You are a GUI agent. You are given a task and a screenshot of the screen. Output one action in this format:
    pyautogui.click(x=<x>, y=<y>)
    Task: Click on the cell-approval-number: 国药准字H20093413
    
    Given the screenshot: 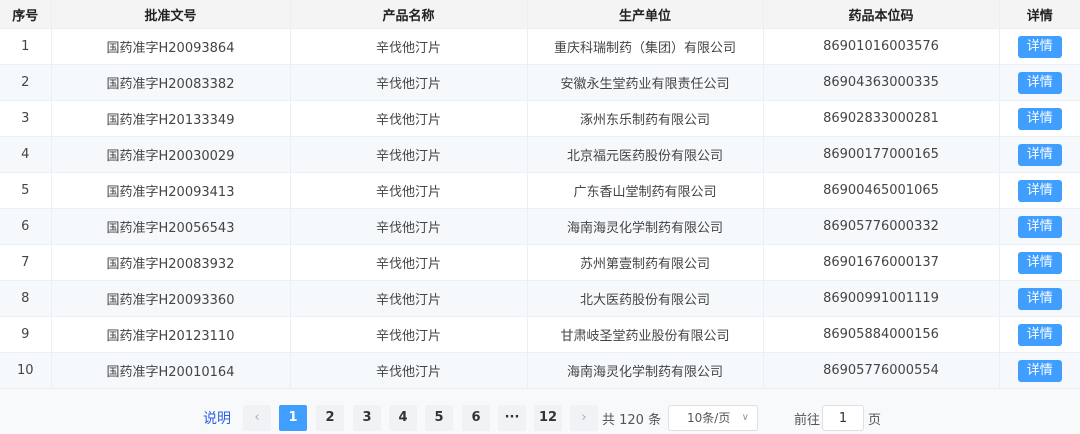 What is the action you would take?
    pyautogui.click(x=171, y=190)
    